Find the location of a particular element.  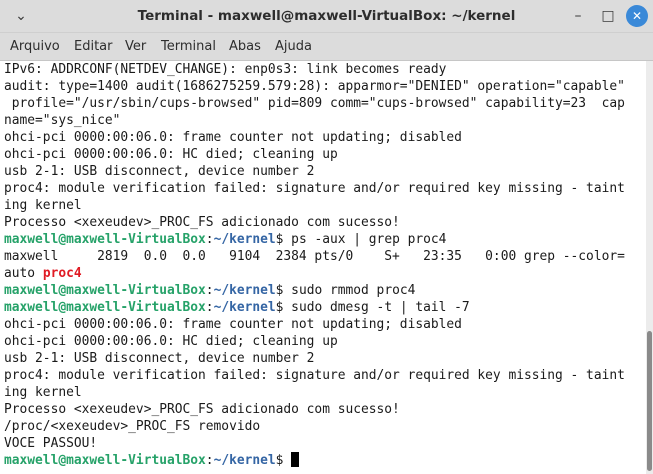

grep-match: proc4 is located at coordinates (62, 273).